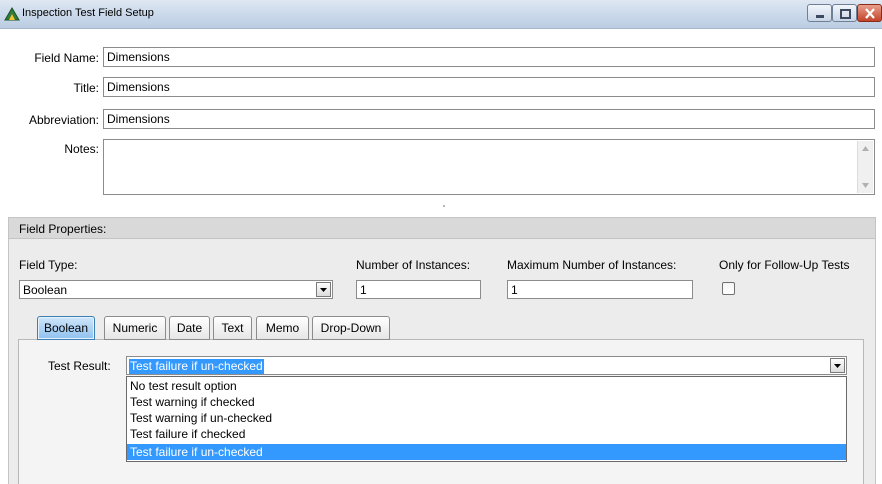 The width and height of the screenshot is (882, 484). I want to click on follow-up-checkbox, so click(728, 288).